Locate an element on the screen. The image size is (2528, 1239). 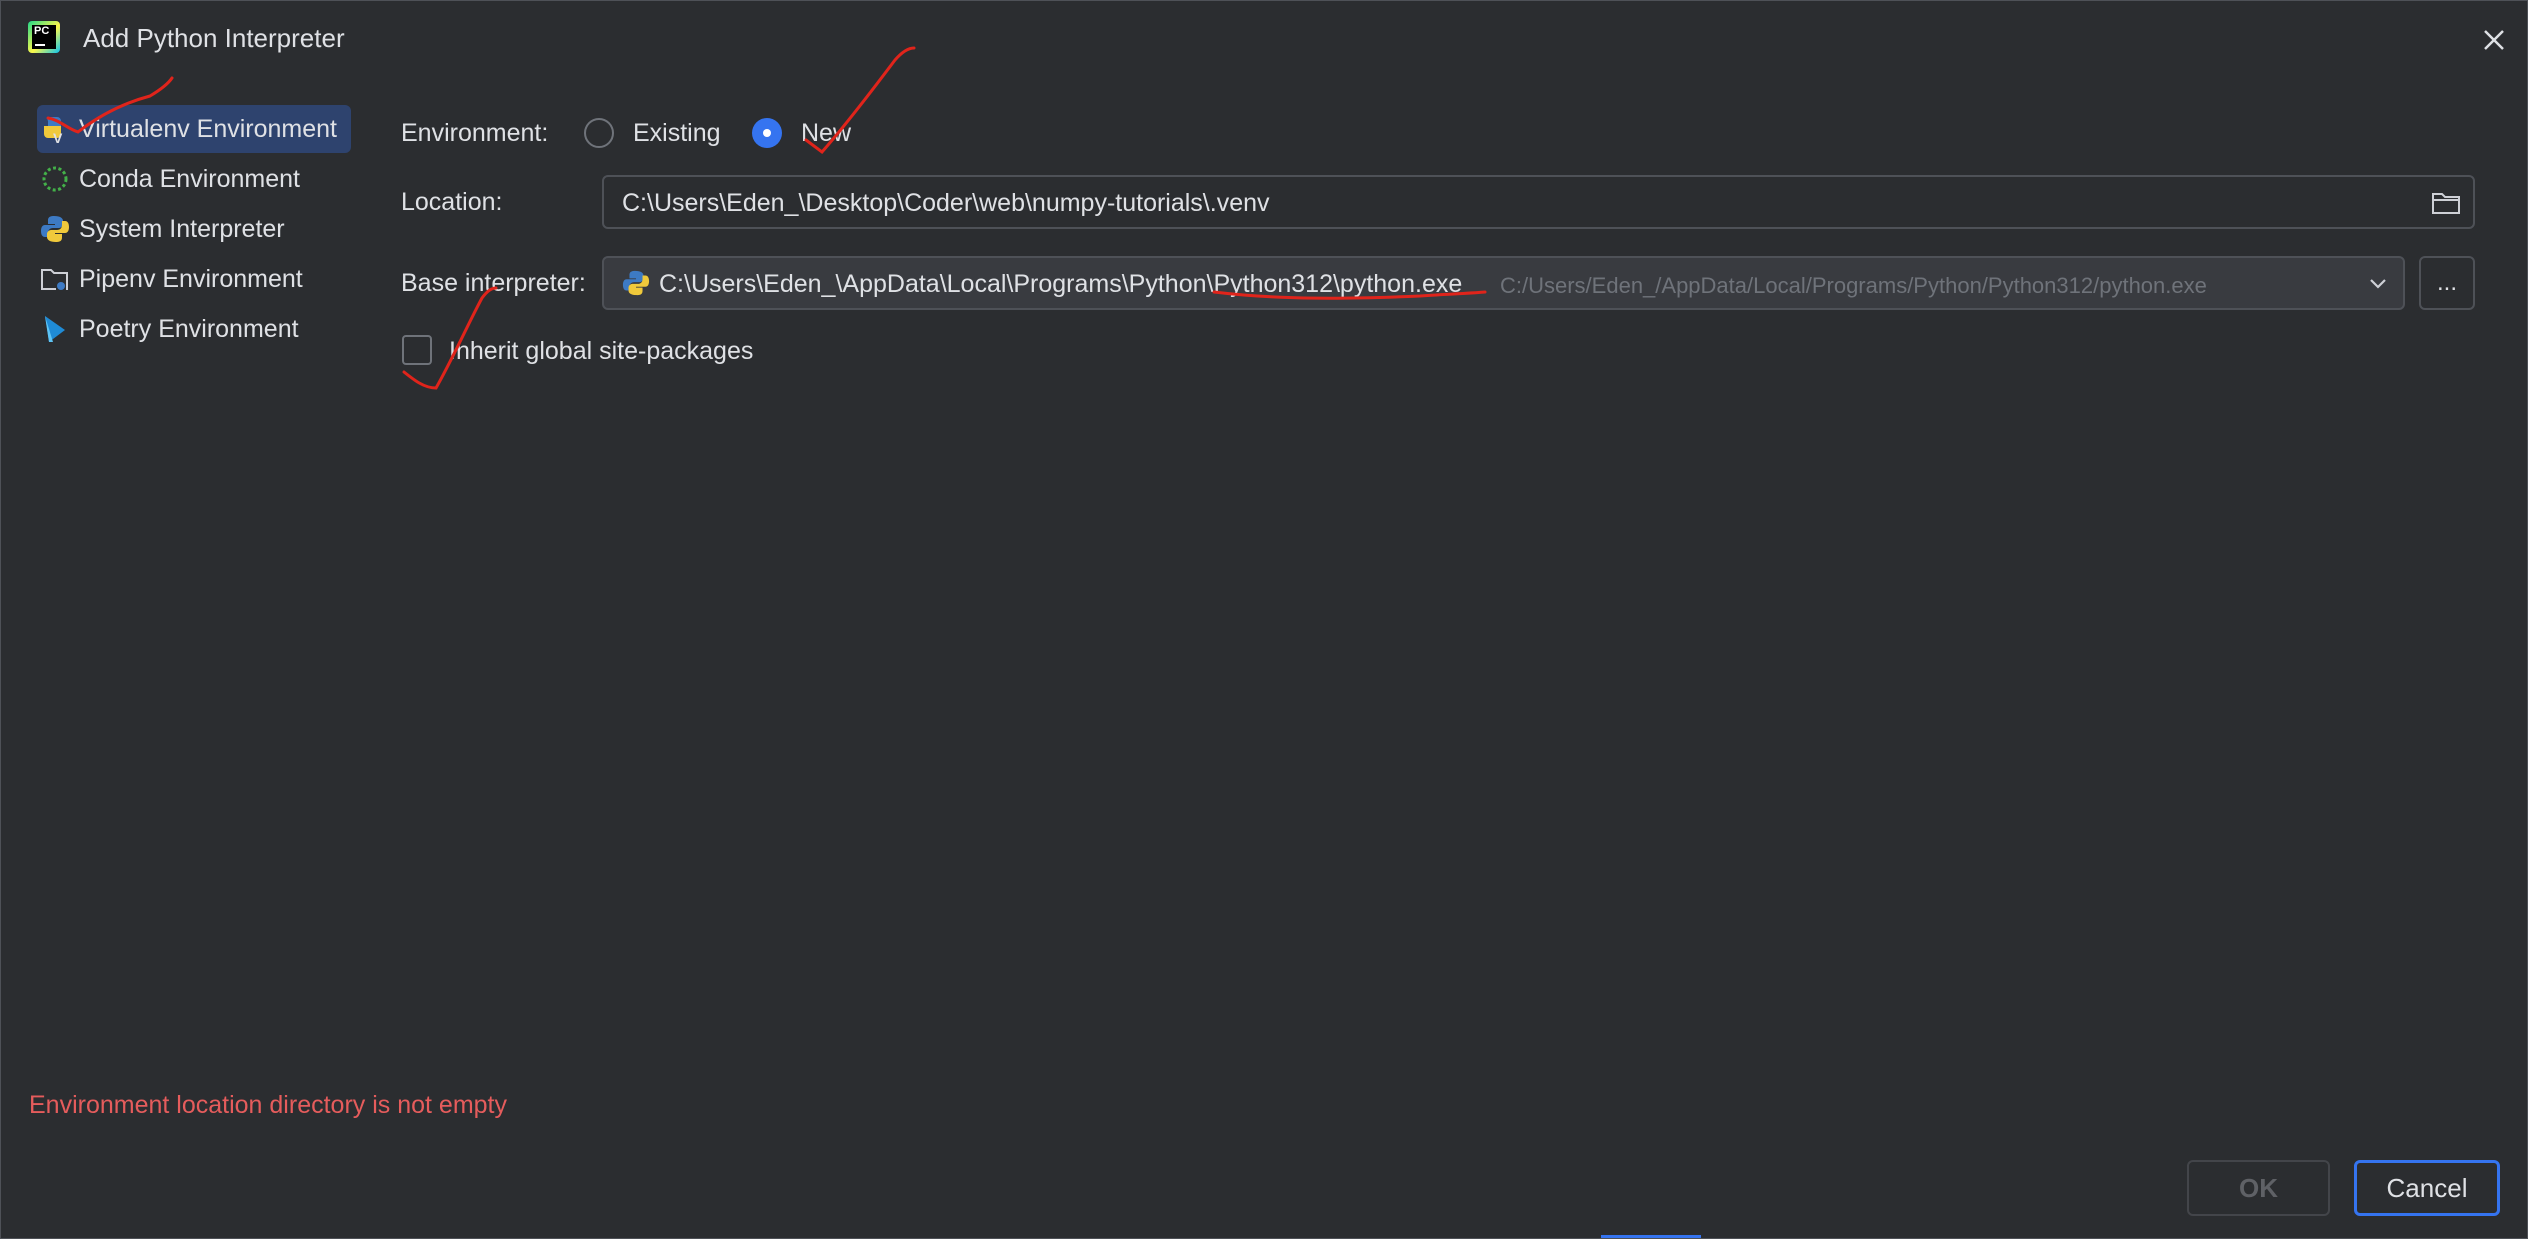
poetry-icon is located at coordinates (55, 329).